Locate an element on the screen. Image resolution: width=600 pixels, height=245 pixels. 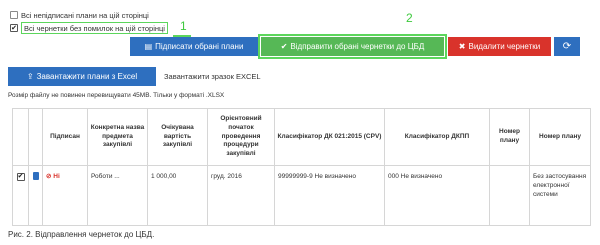
select-unsigned-row: Всі непідписані плани на цій сторінці is located at coordinates (79, 15).